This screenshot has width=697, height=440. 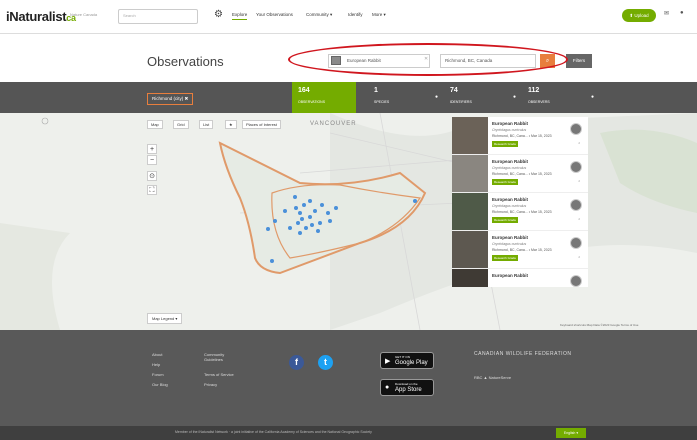 I want to click on google-play-badge: ▶ GET IT ON Google Play, so click(x=407, y=360).